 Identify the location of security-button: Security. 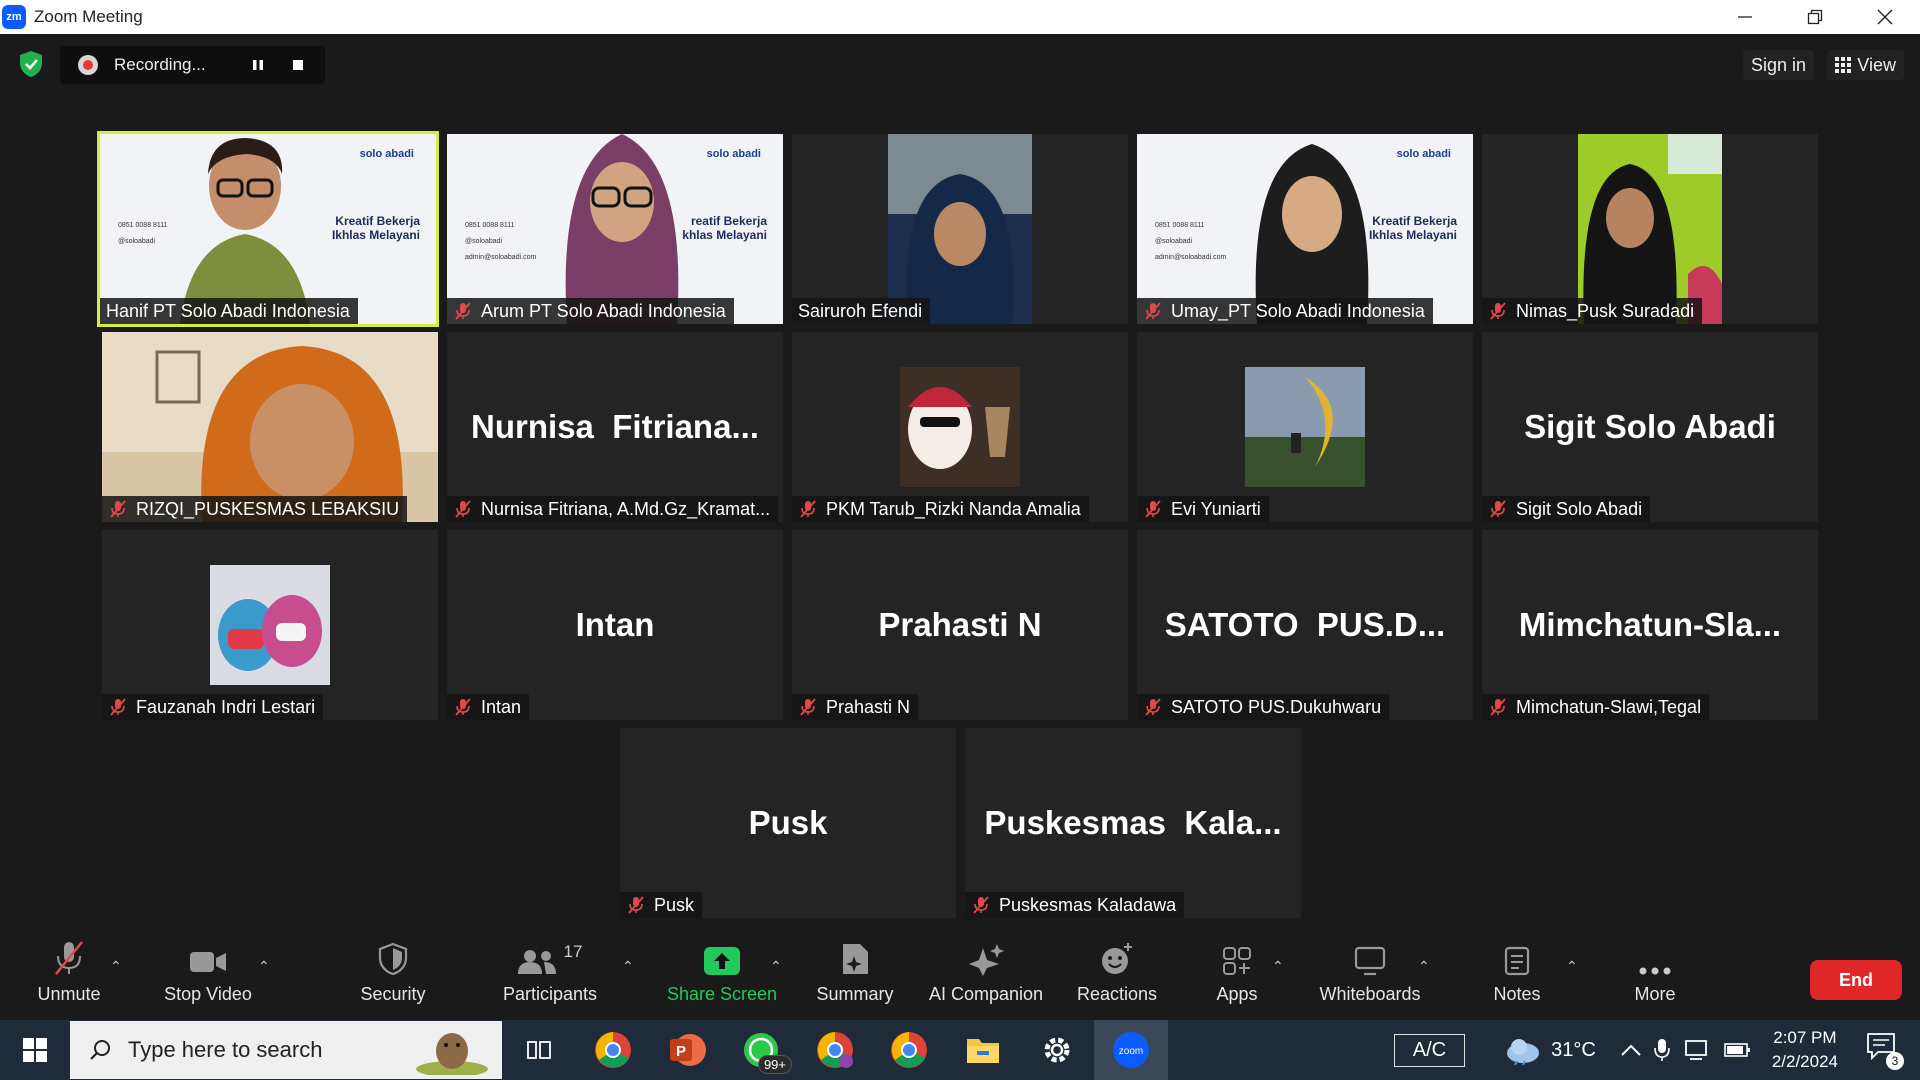
(393, 975).